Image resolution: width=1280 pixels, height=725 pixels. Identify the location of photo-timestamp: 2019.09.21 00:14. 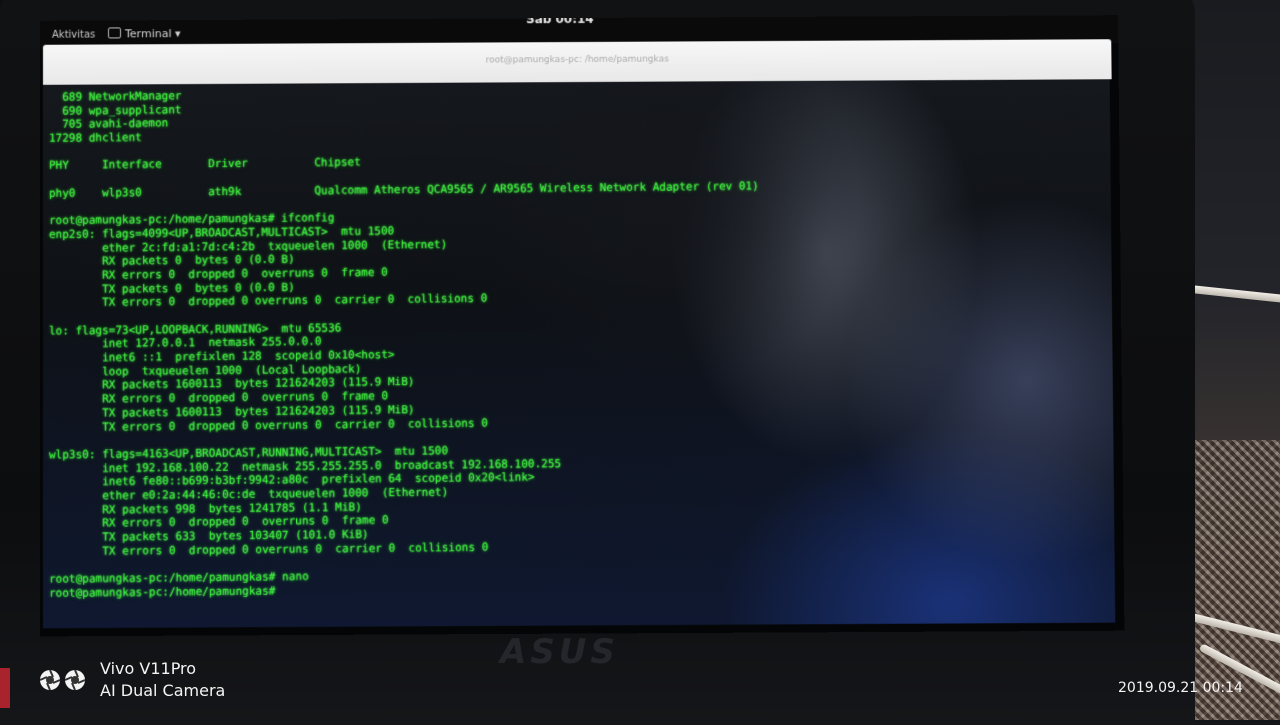
(1180, 688).